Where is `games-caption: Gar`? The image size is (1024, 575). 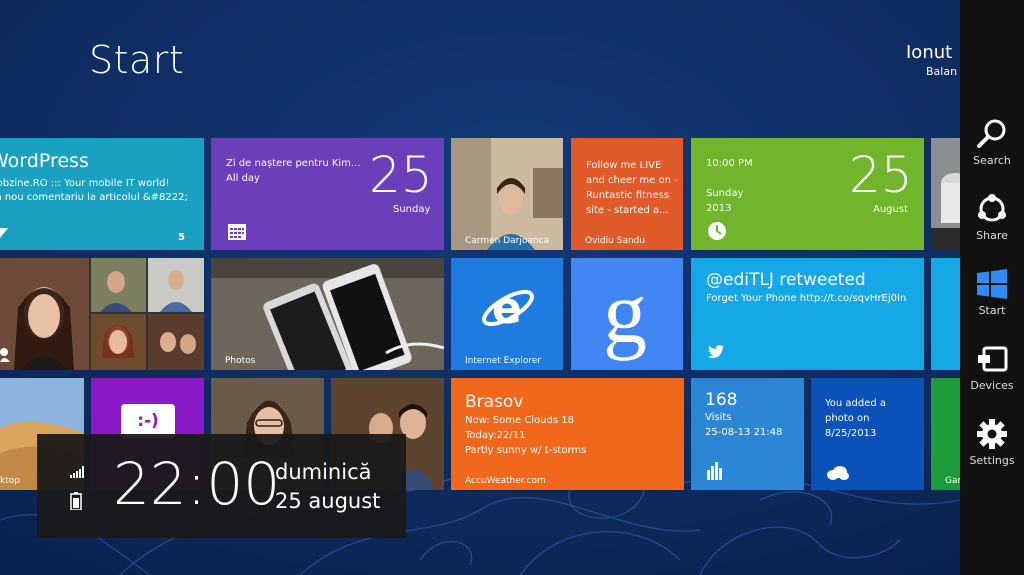 games-caption: Gar is located at coordinates (952, 481).